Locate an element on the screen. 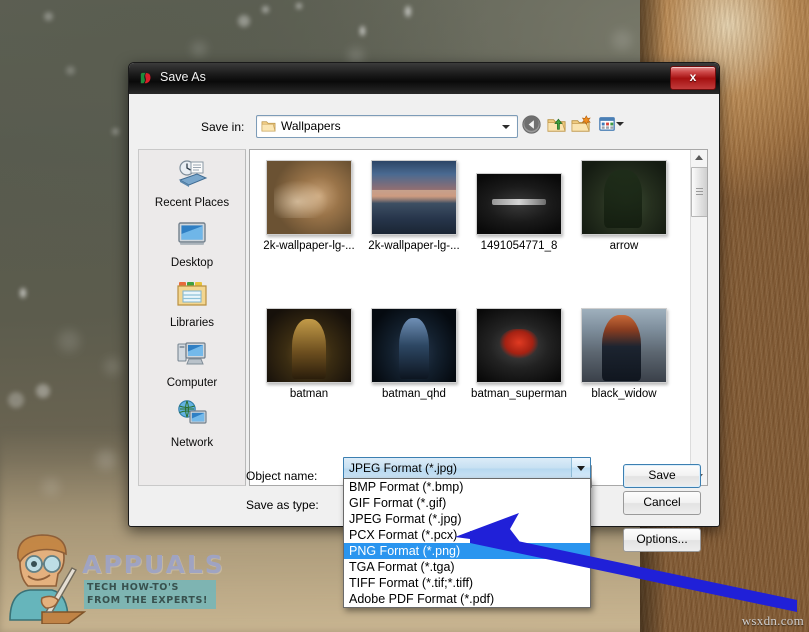  place-label: Computer is located at coordinates (192, 383).